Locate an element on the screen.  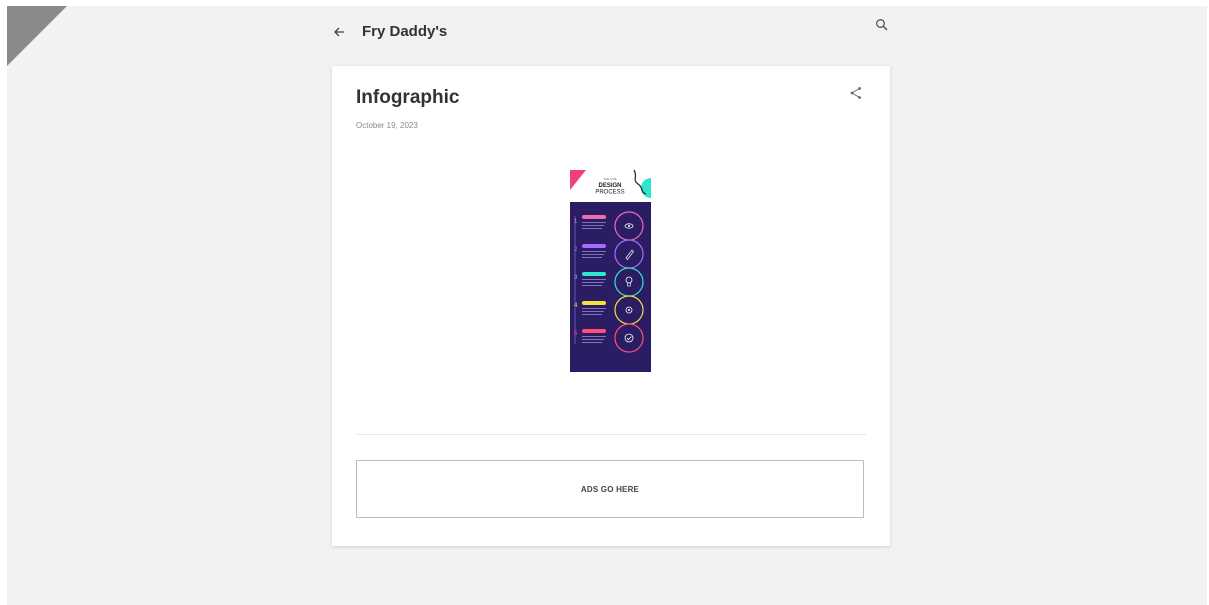
corner-fold-decoration is located at coordinates (37, 36).